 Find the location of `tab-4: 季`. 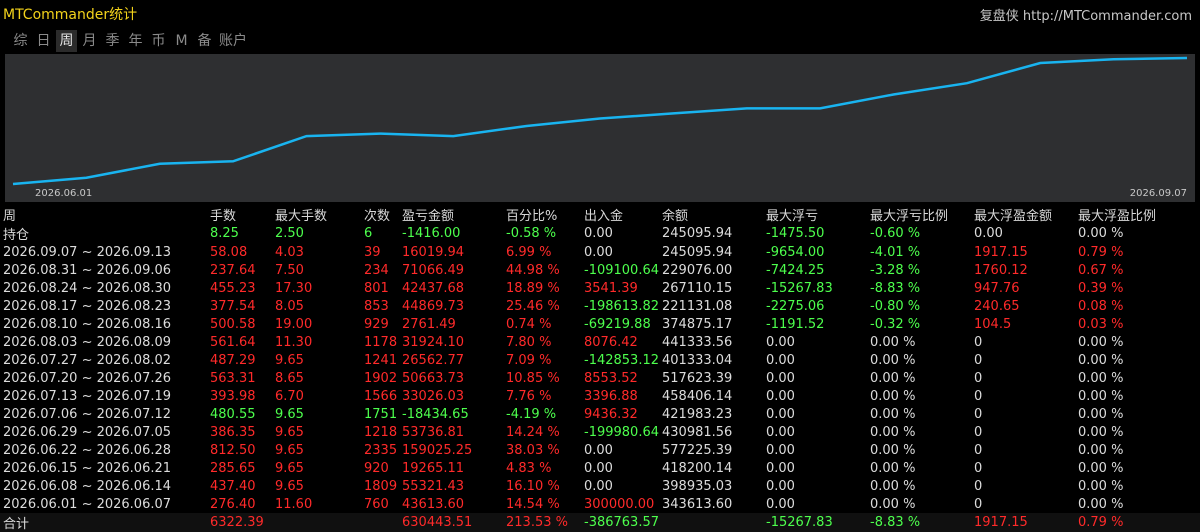

tab-4: 季 is located at coordinates (112, 41).